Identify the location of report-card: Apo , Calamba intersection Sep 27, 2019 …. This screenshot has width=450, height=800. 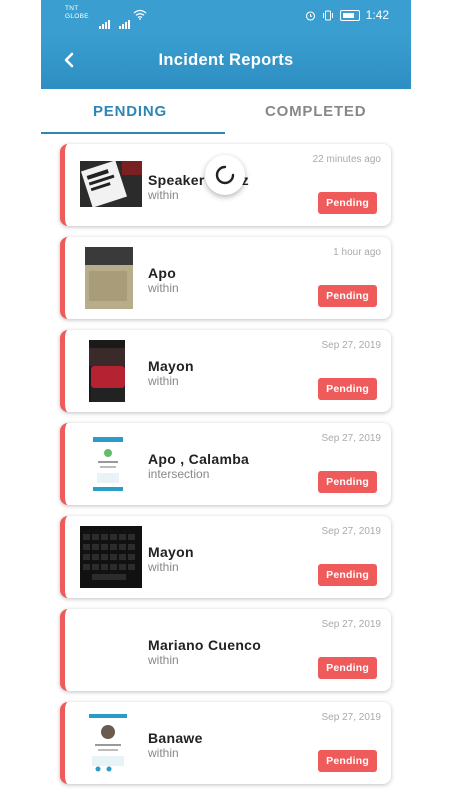
(225, 464).